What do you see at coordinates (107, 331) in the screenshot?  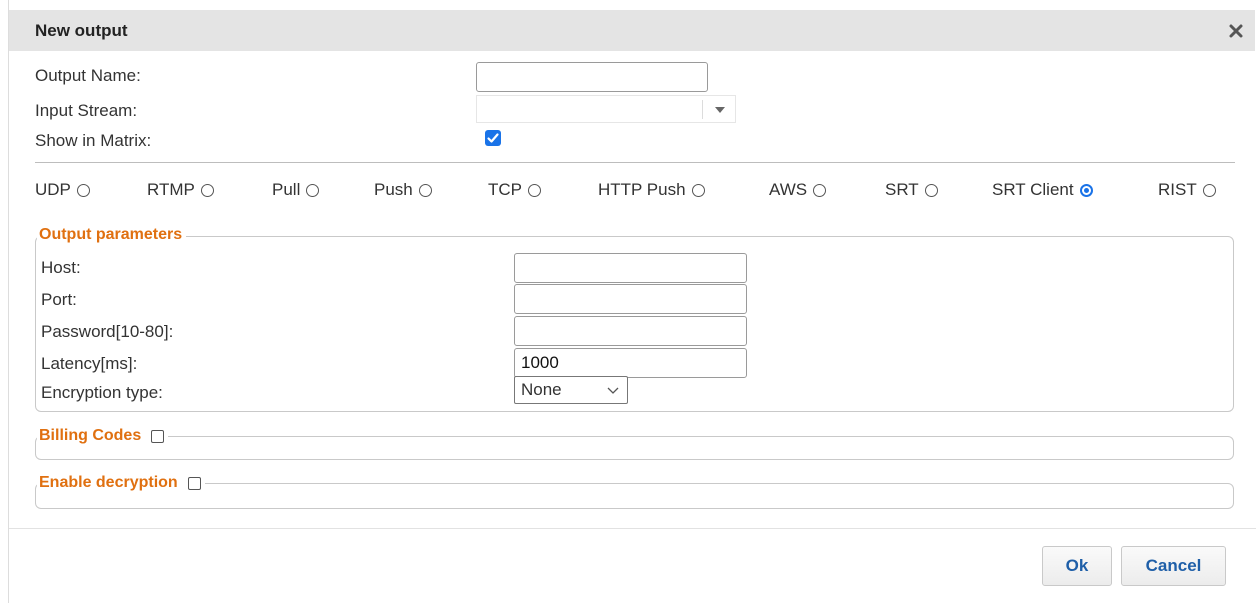 I see `password-label: Password[10-80]:` at bounding box center [107, 331].